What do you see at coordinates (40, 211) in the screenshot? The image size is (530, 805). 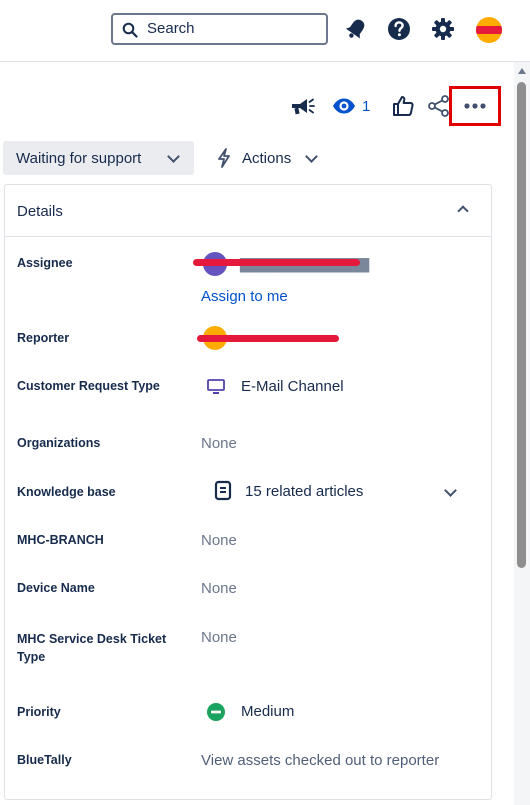 I see `details-title: Details` at bounding box center [40, 211].